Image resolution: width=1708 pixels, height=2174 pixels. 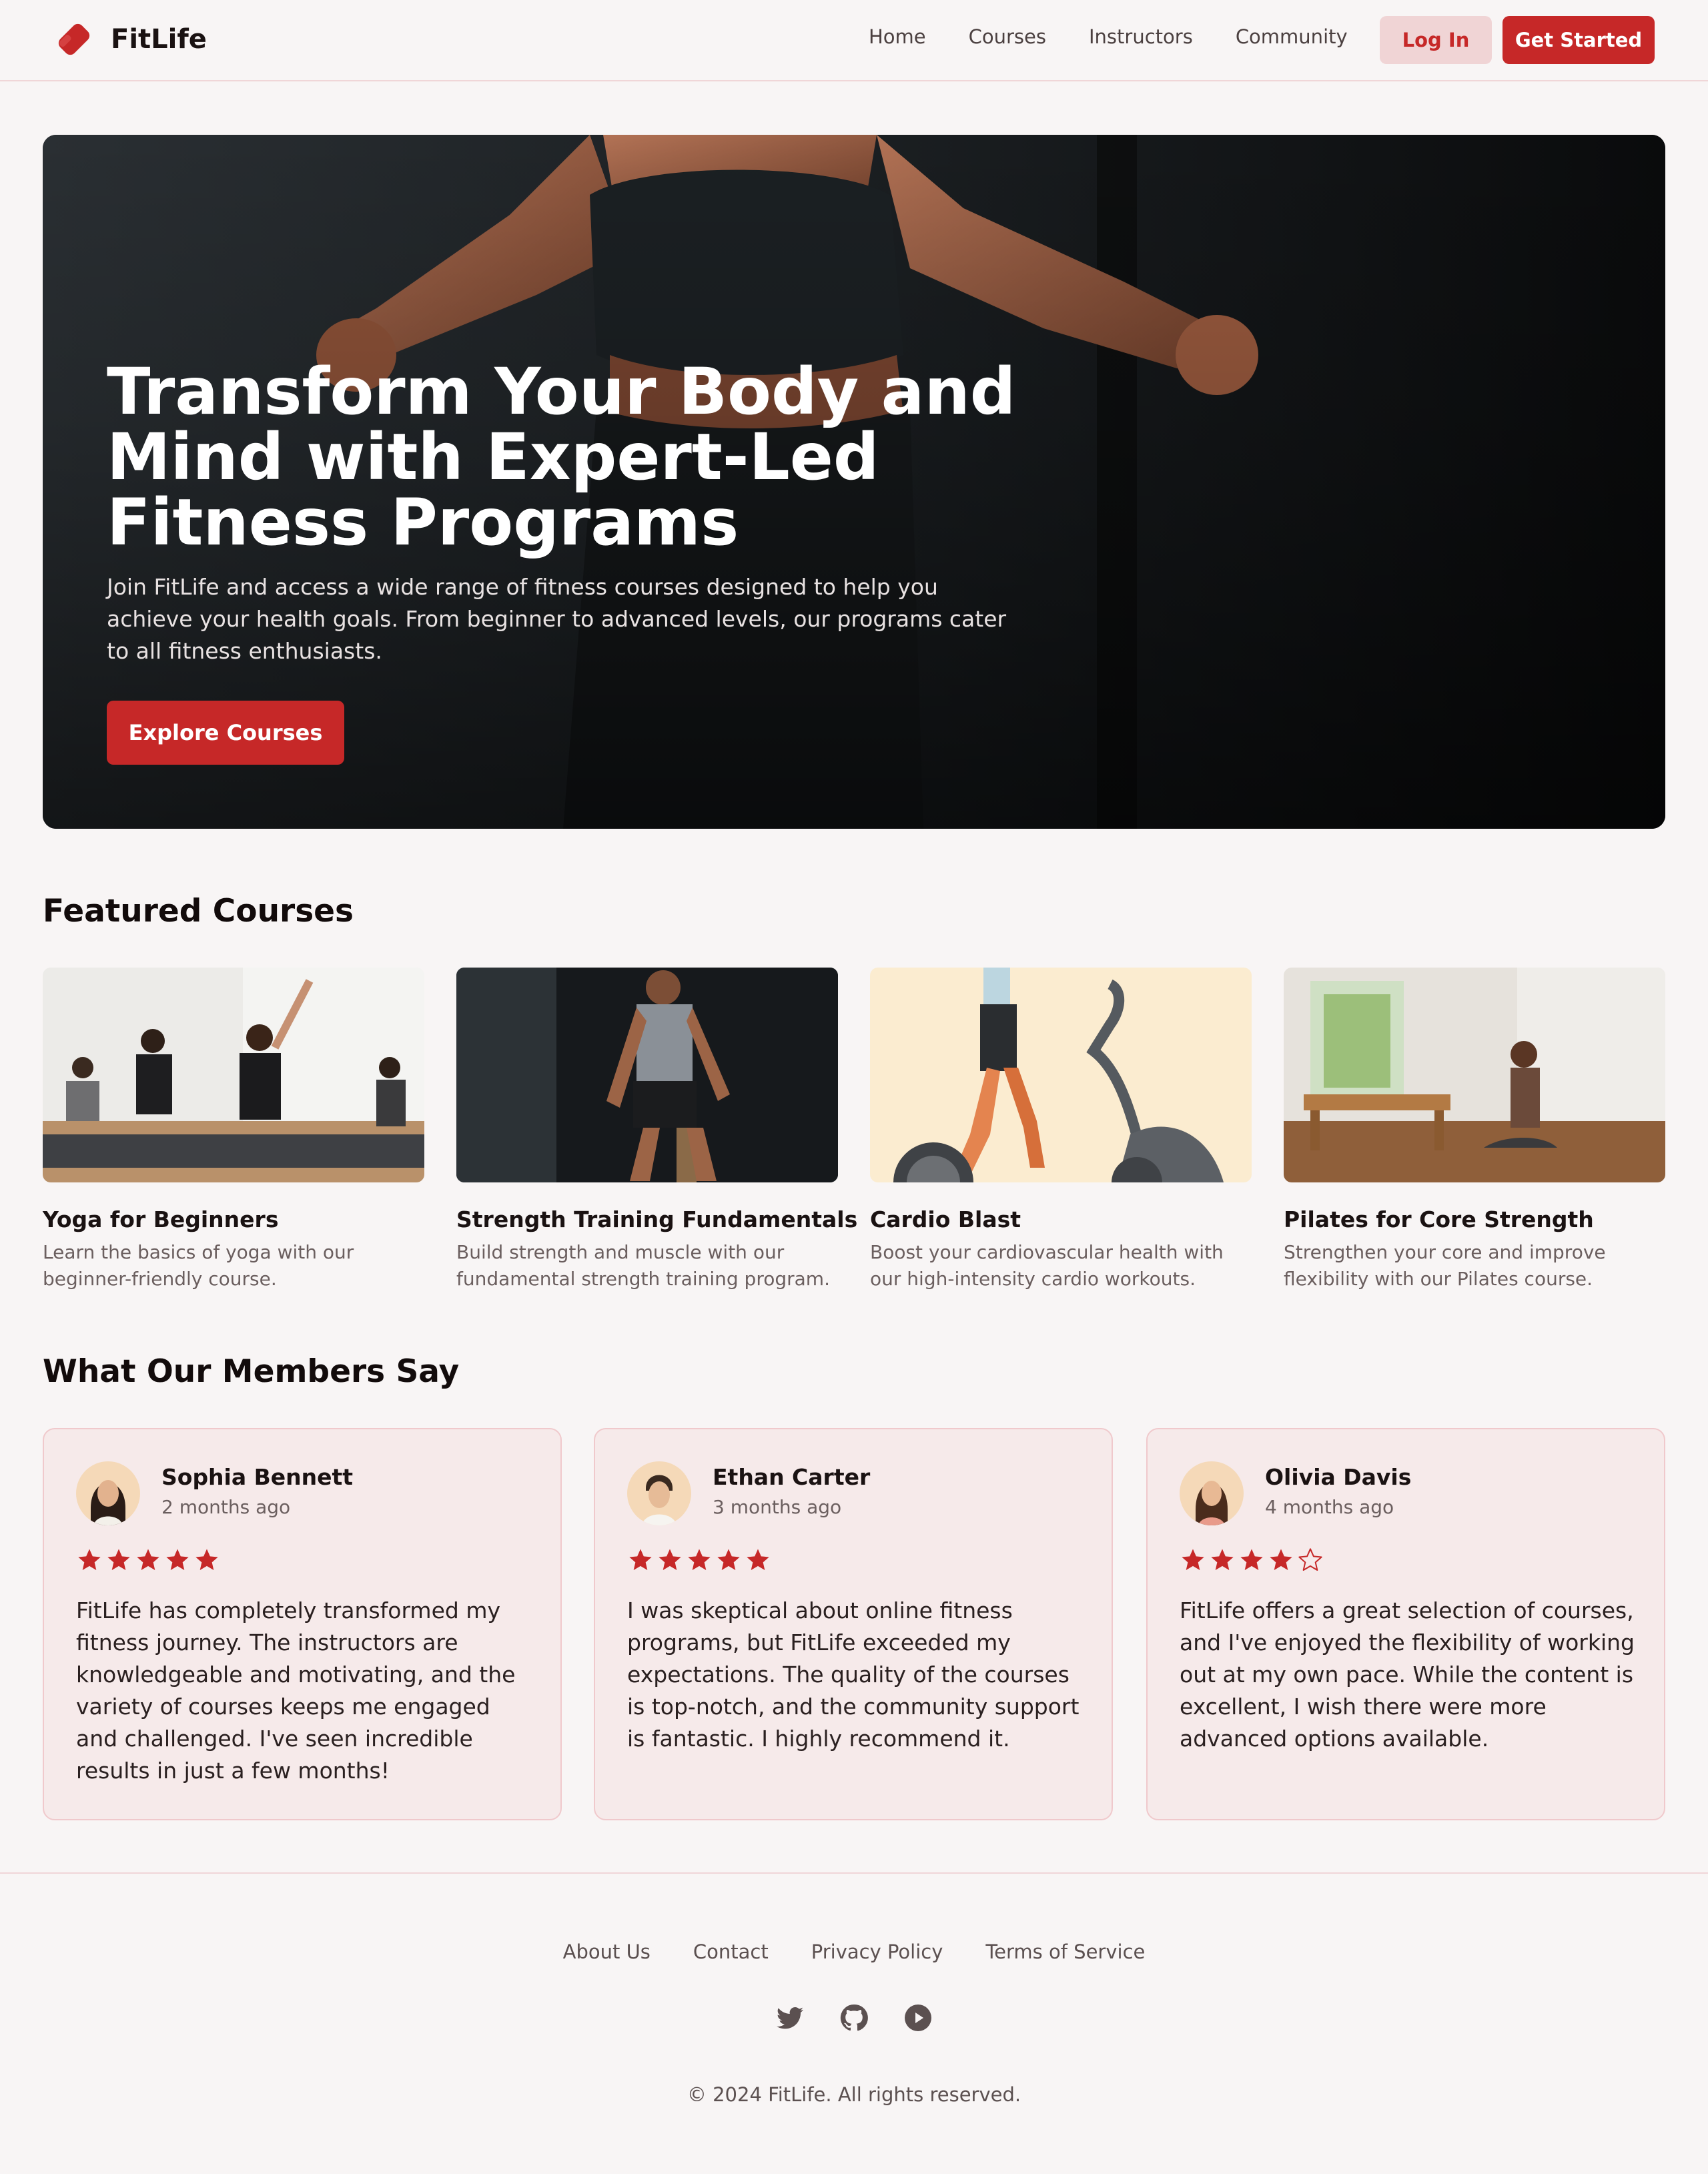 I want to click on nav-courses: Courses, so click(x=1008, y=36).